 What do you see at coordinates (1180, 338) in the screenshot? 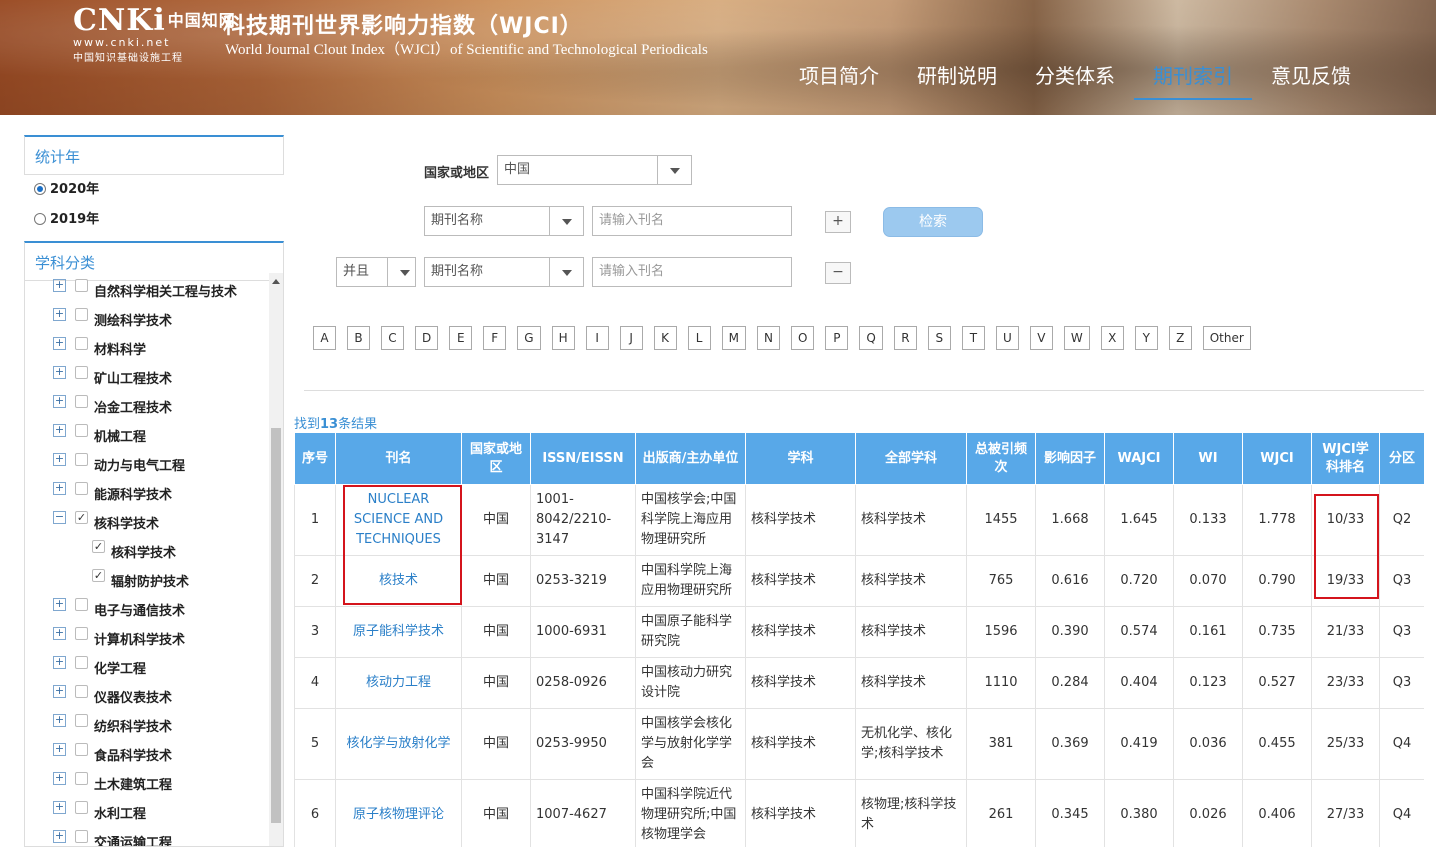
I see `letter-filter-z: Z` at bounding box center [1180, 338].